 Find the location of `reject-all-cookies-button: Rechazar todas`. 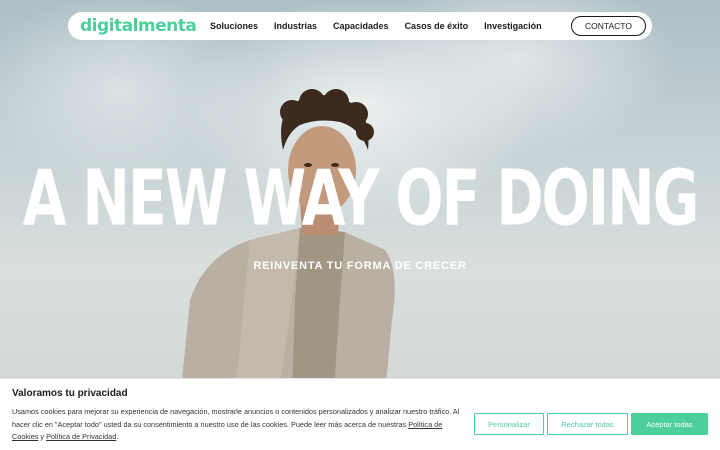

reject-all-cookies-button: Rechazar todas is located at coordinates (587, 424).